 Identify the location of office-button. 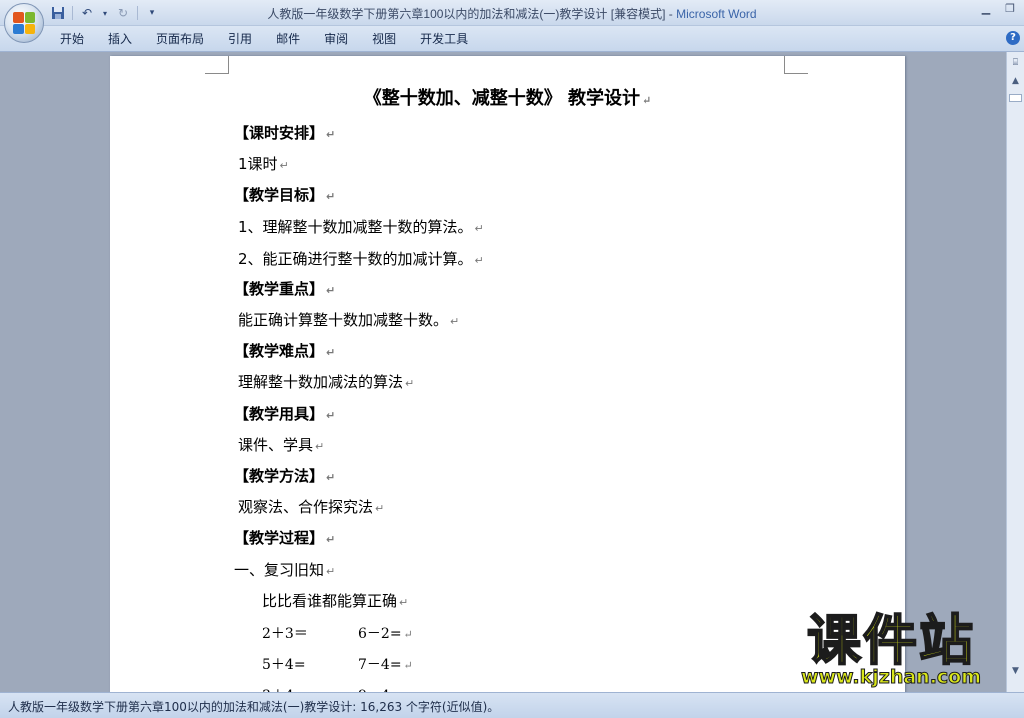
(24, 23).